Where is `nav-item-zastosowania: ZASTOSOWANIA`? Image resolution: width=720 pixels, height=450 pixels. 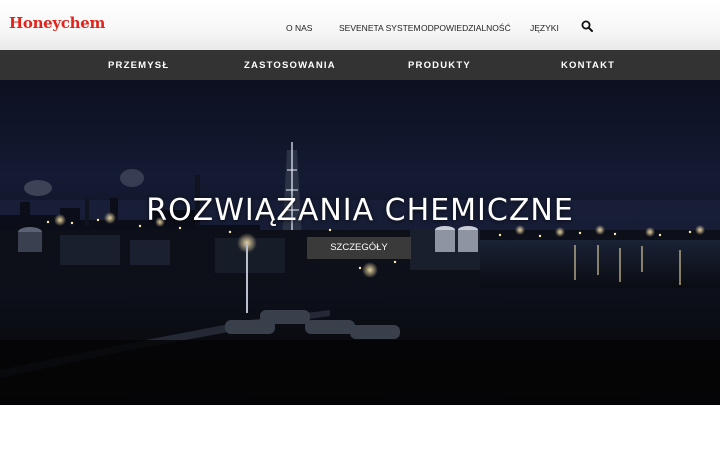 nav-item-zastosowania: ZASTOSOWANIA is located at coordinates (290, 65).